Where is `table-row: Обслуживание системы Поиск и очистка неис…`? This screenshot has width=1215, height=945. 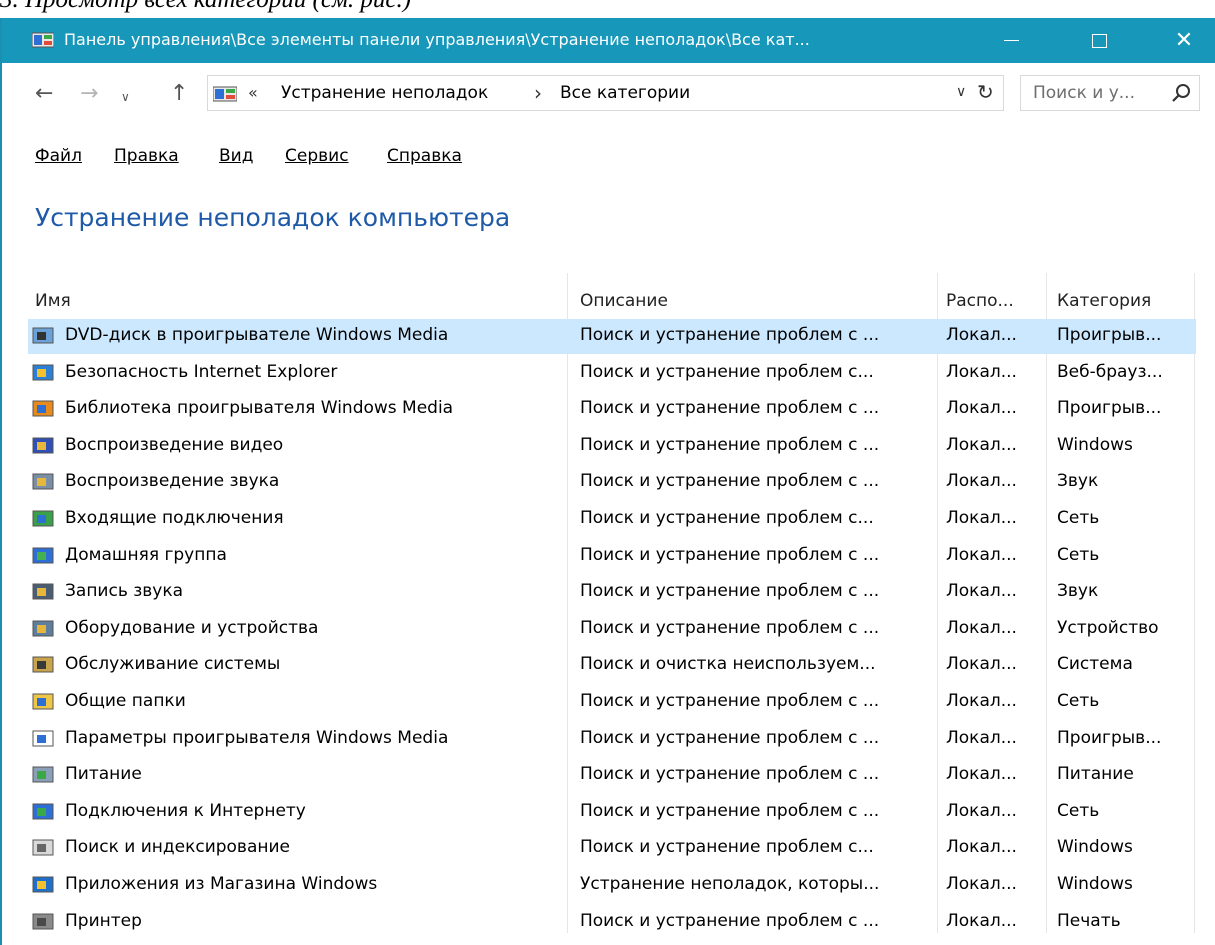
table-row: Обслуживание системы Поиск и очистка неис… is located at coordinates (612, 665).